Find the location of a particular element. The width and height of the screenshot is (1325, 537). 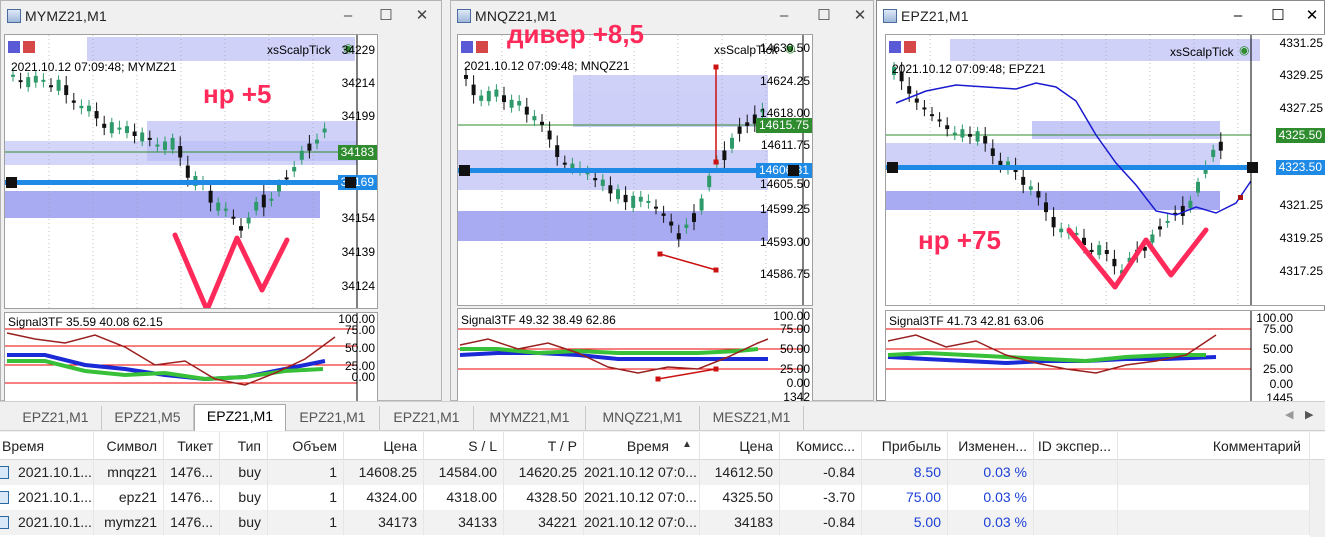

table-cell: mymz21 is located at coordinates (129, 522).